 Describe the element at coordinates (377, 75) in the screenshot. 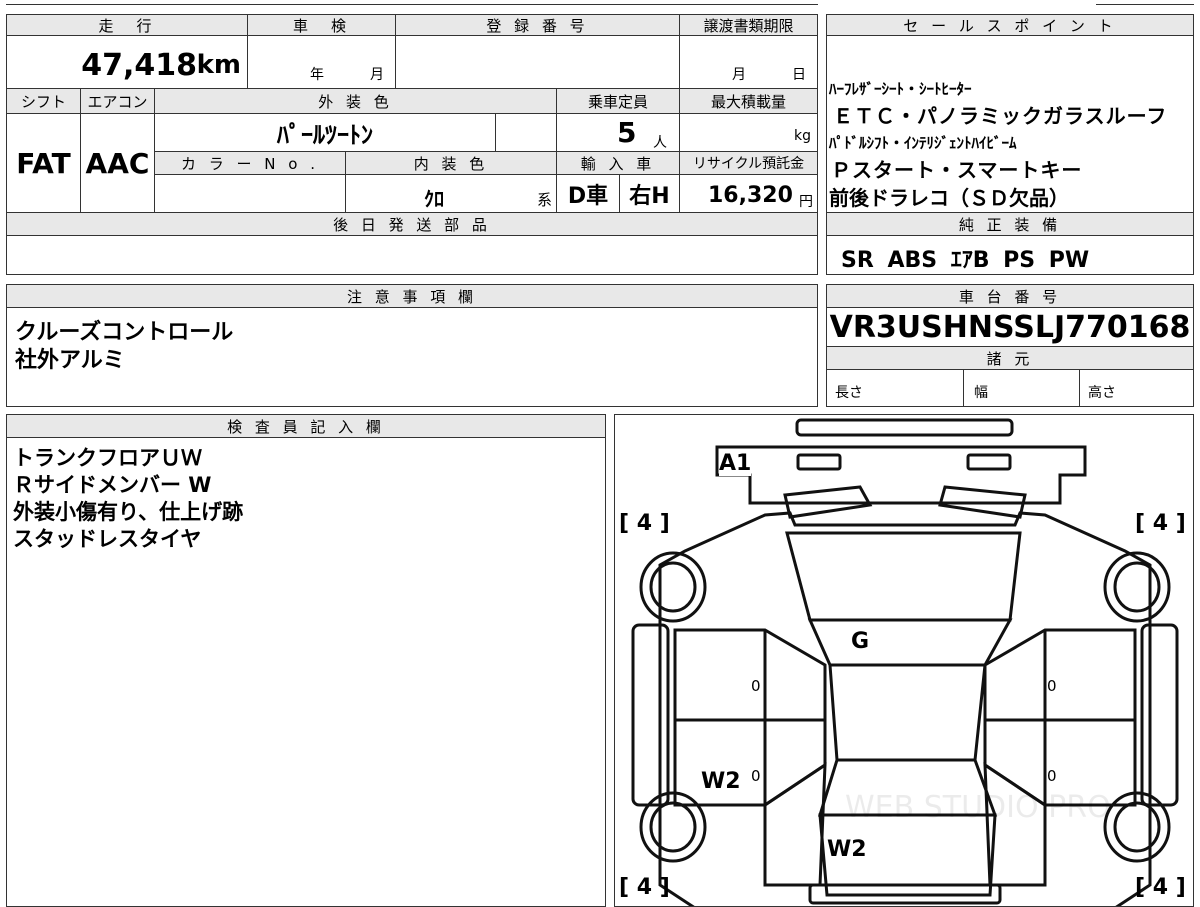

I see `inspection-month-label: 月` at that location.